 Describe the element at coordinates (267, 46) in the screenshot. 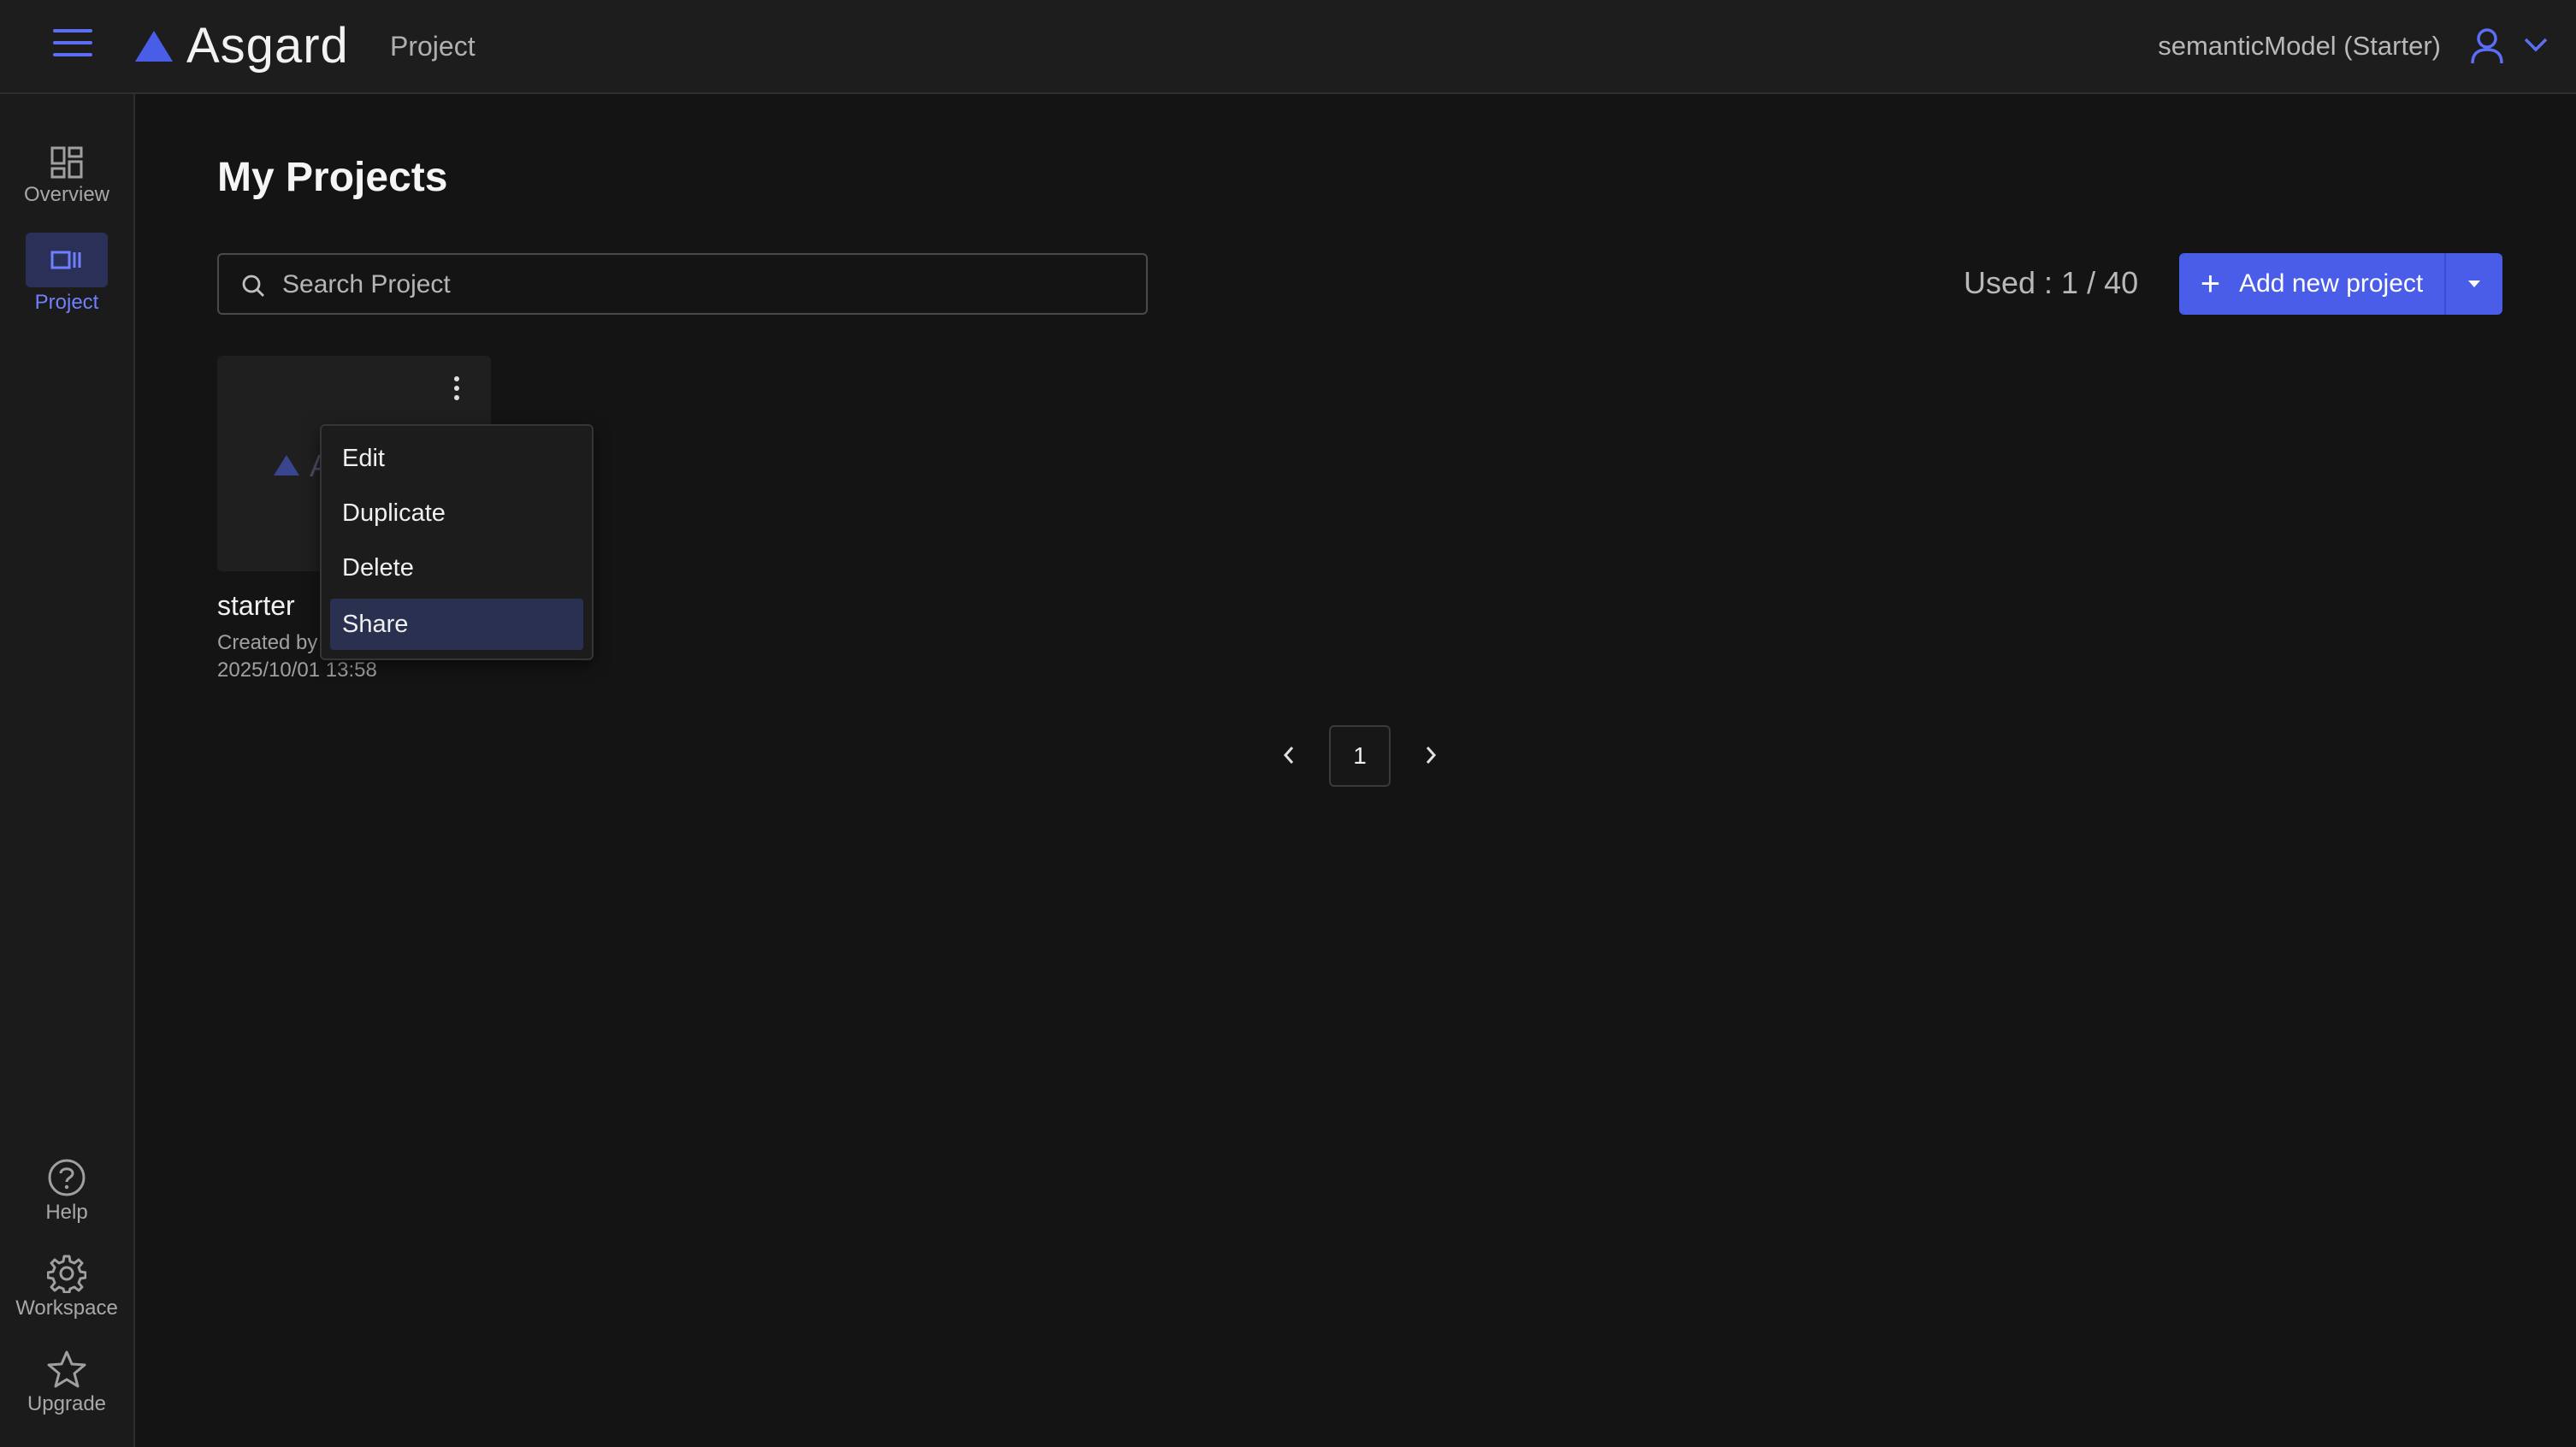

I see `app-logo-text: Asgard` at that location.